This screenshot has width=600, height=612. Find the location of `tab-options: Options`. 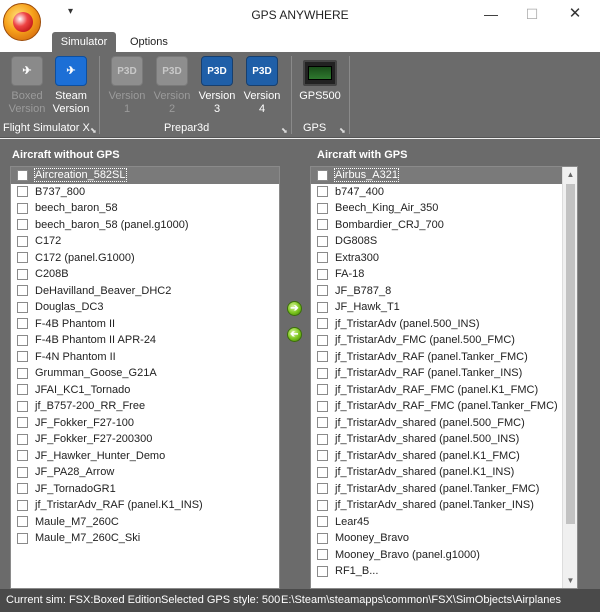

tab-options: Options is located at coordinates (149, 42).